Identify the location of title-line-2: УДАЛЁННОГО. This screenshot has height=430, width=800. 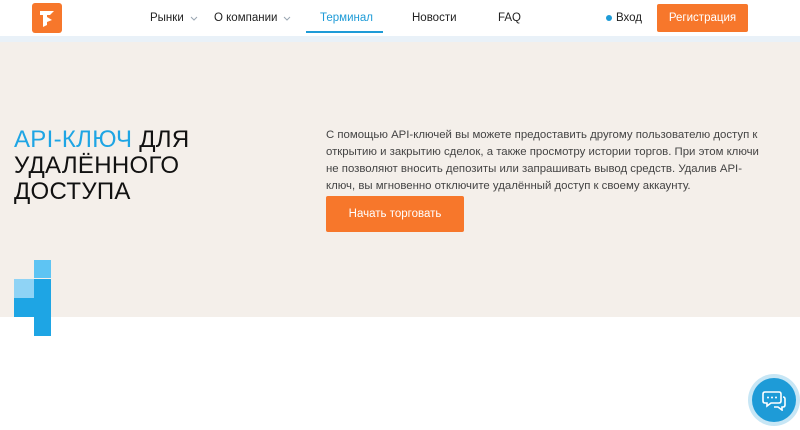
(97, 165).